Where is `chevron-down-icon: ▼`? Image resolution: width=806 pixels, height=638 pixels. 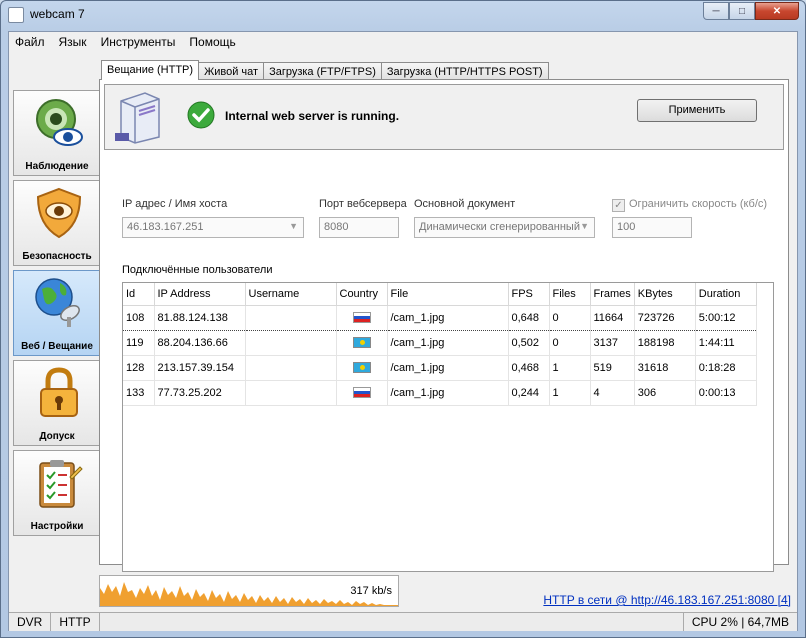
chevron-down-icon: ▼ is located at coordinates (293, 226).